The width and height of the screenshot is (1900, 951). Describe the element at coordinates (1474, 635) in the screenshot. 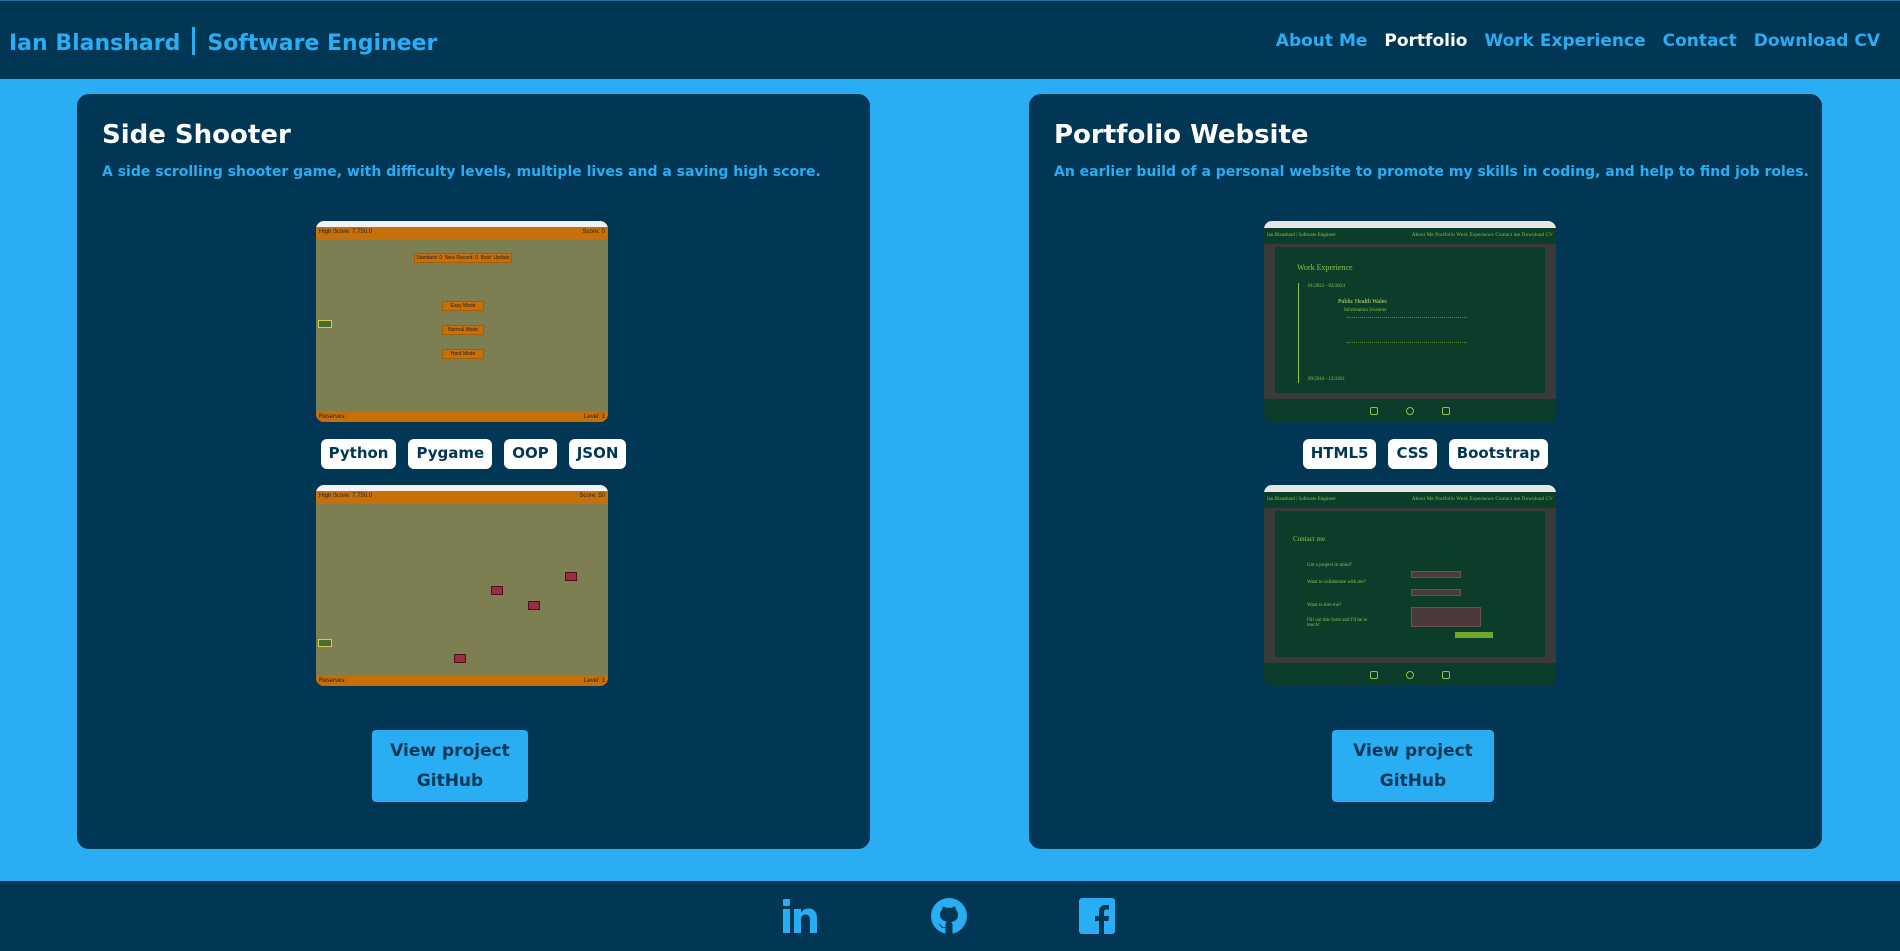

I see `form-submit` at that location.